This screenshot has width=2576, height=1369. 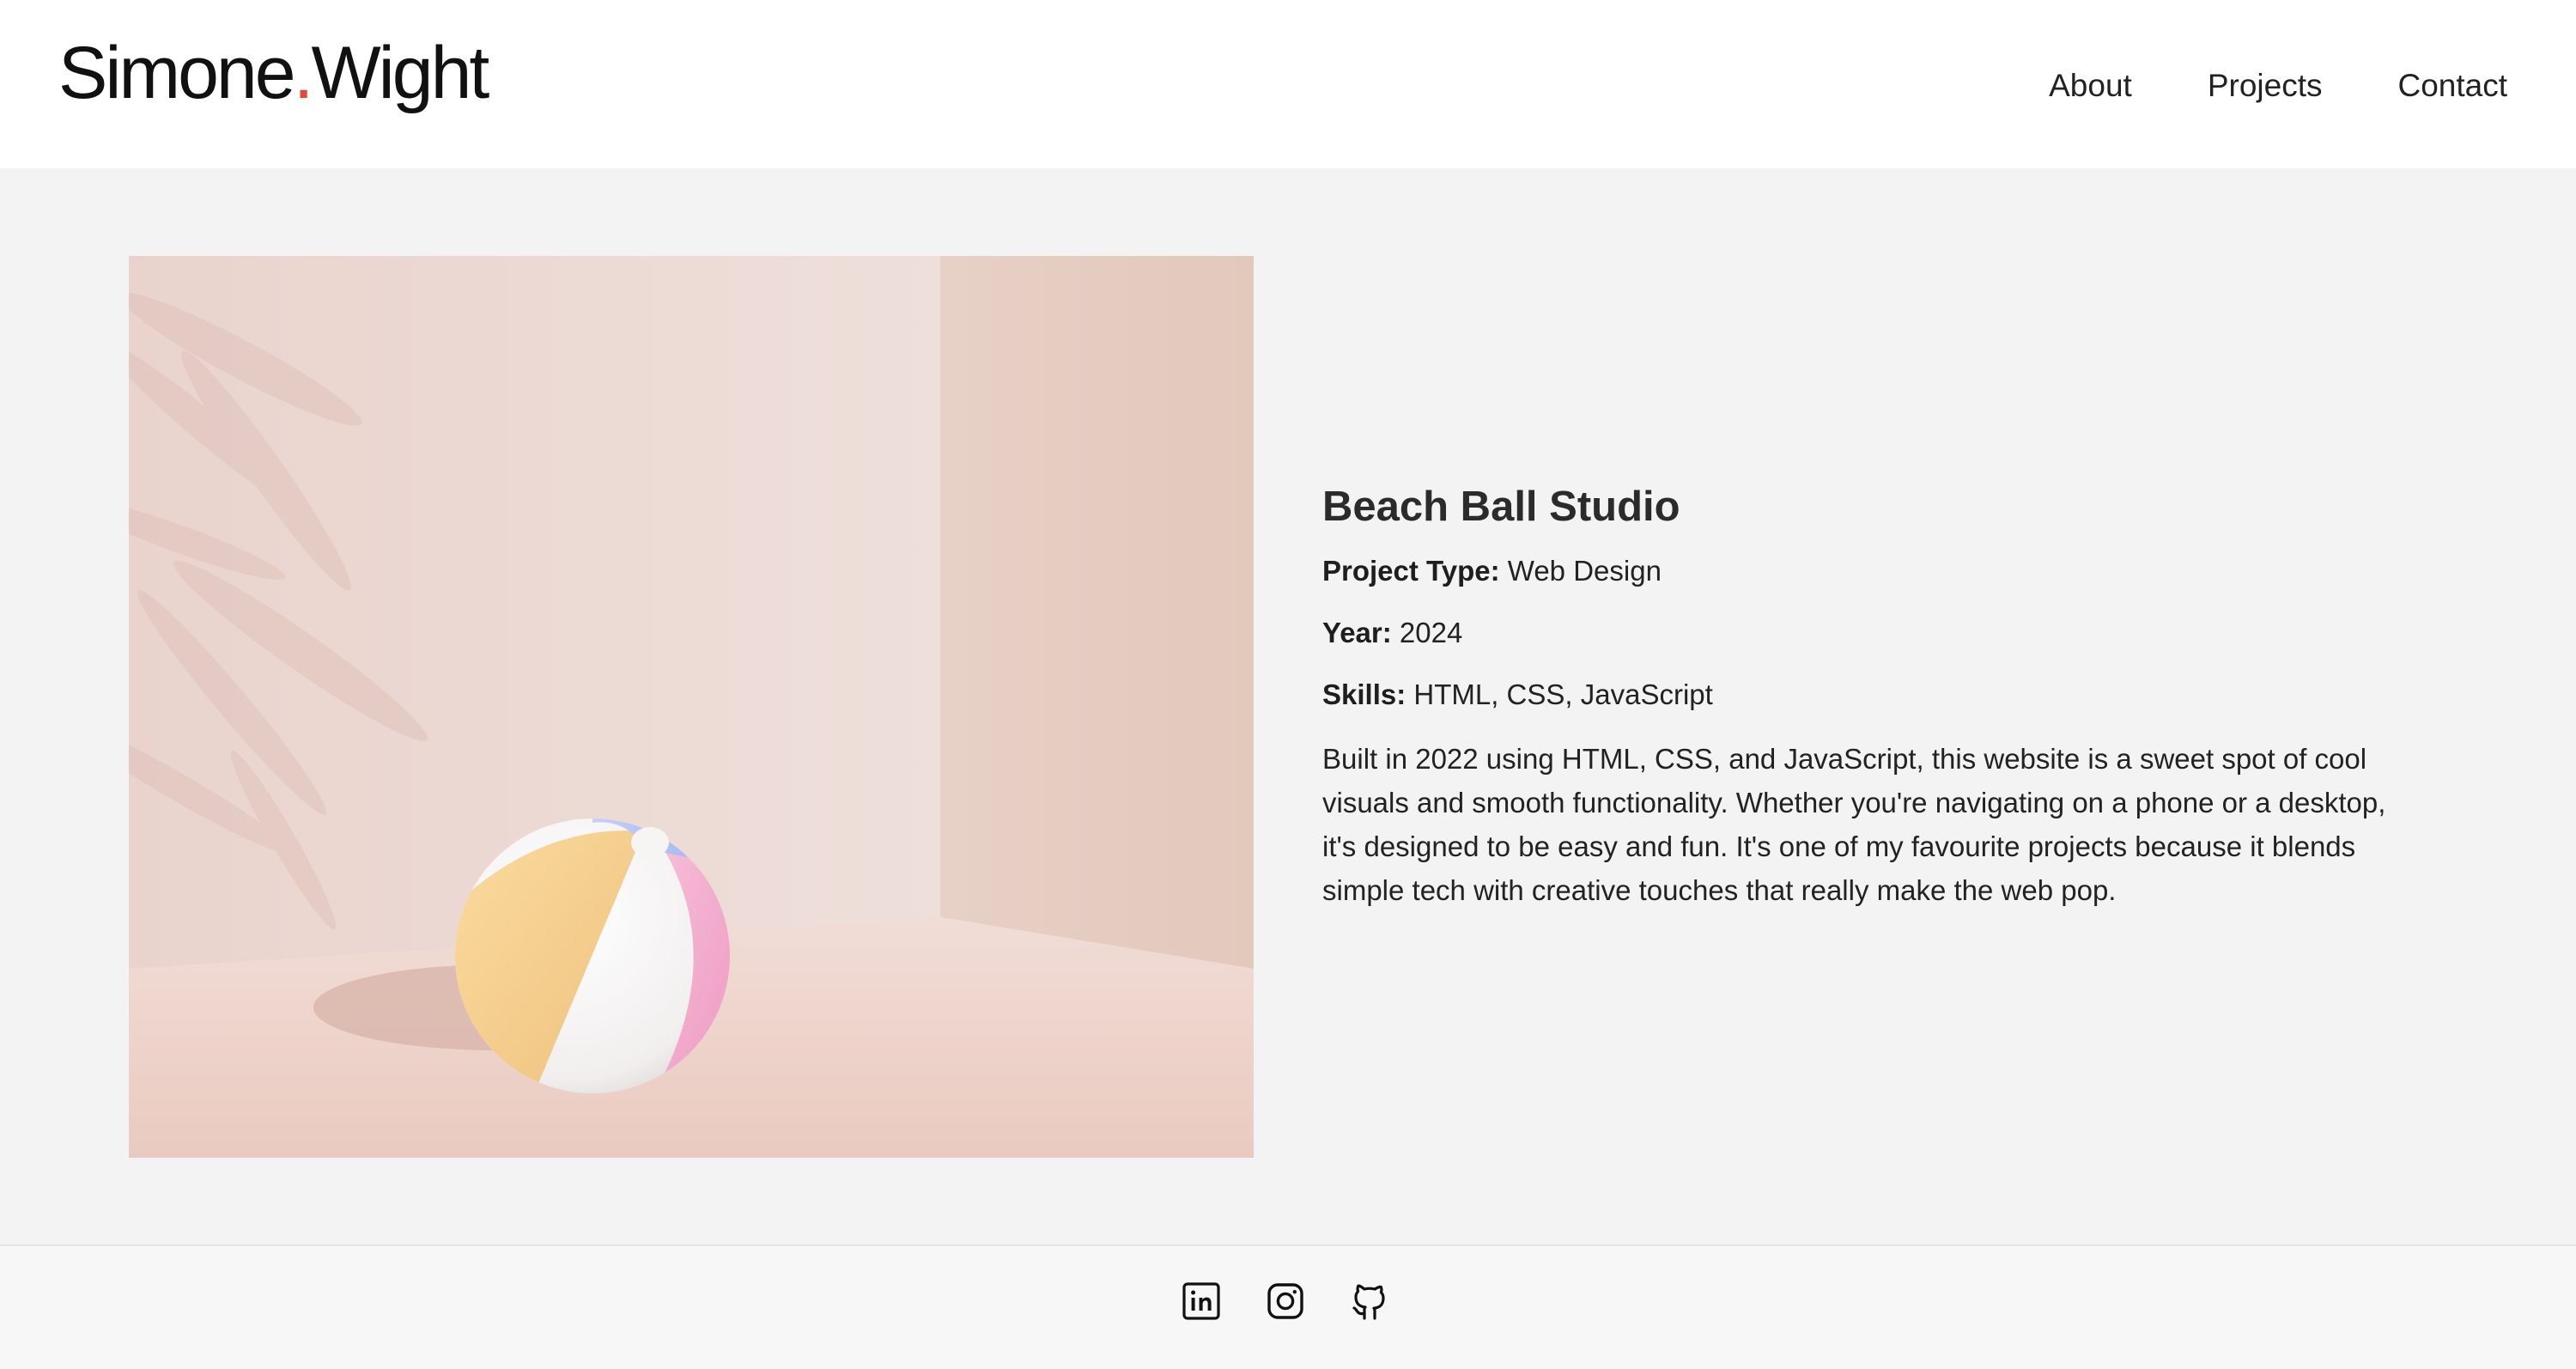 What do you see at coordinates (2090, 86) in the screenshot?
I see `nav-about: About` at bounding box center [2090, 86].